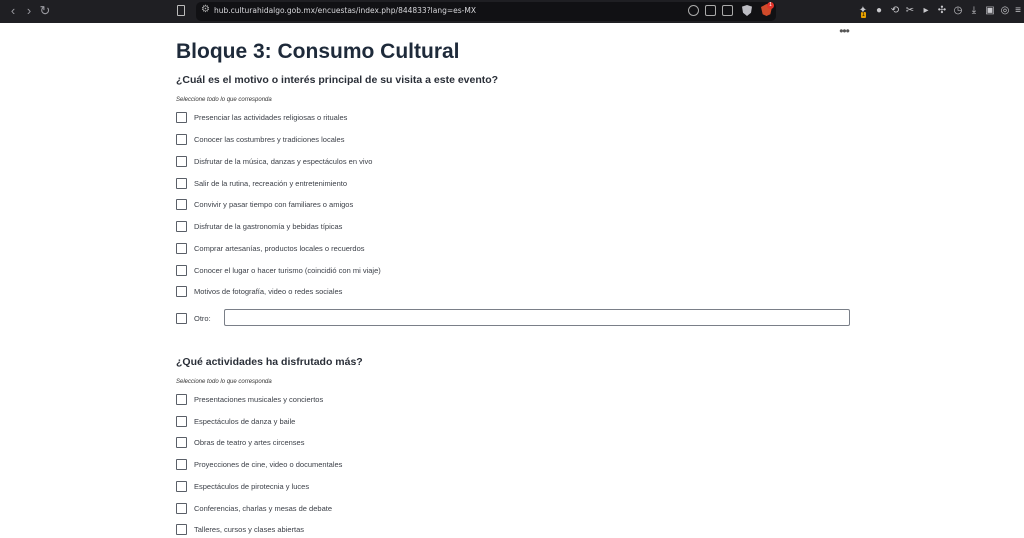 The height and width of the screenshot is (538, 1024). Describe the element at coordinates (727, 10) in the screenshot. I see `share-icon` at that location.